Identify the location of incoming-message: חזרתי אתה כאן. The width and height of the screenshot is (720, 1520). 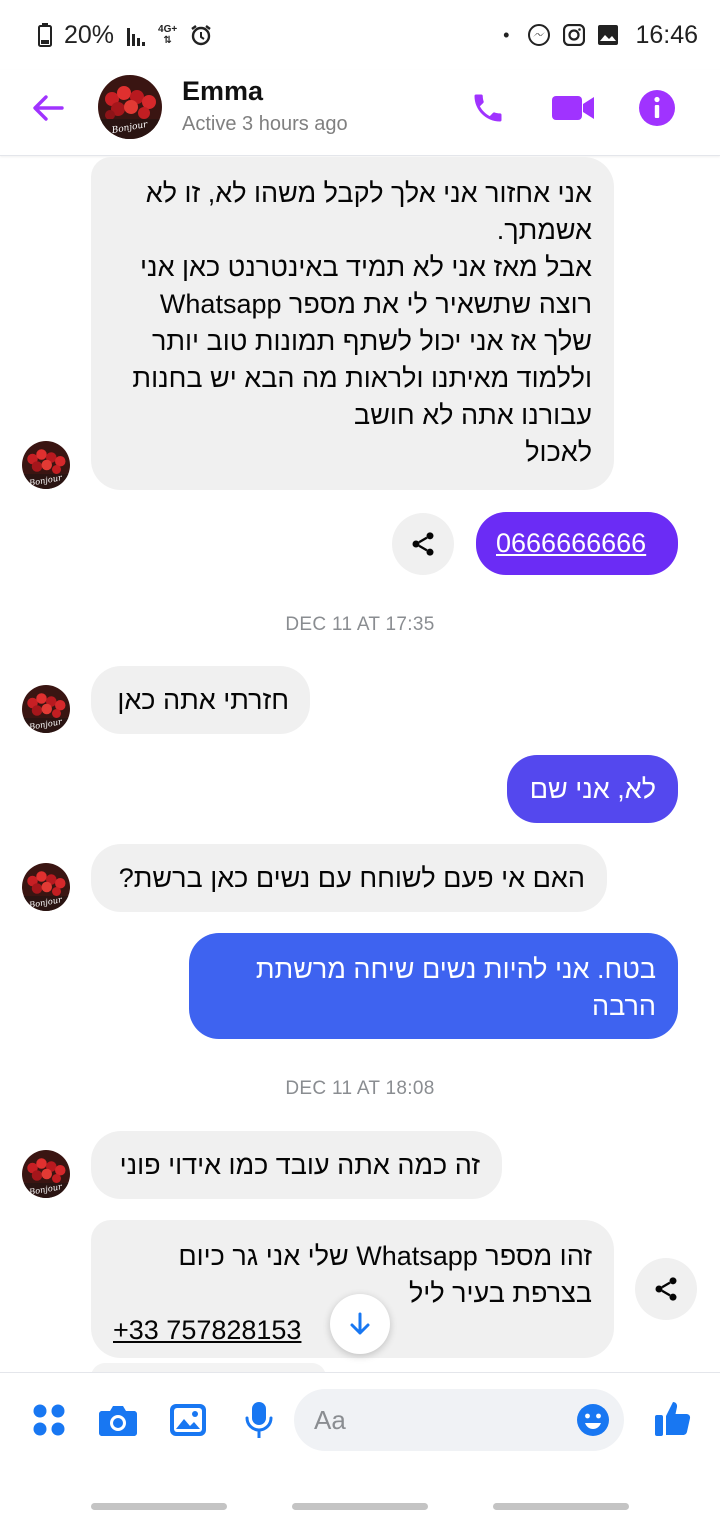
(200, 700).